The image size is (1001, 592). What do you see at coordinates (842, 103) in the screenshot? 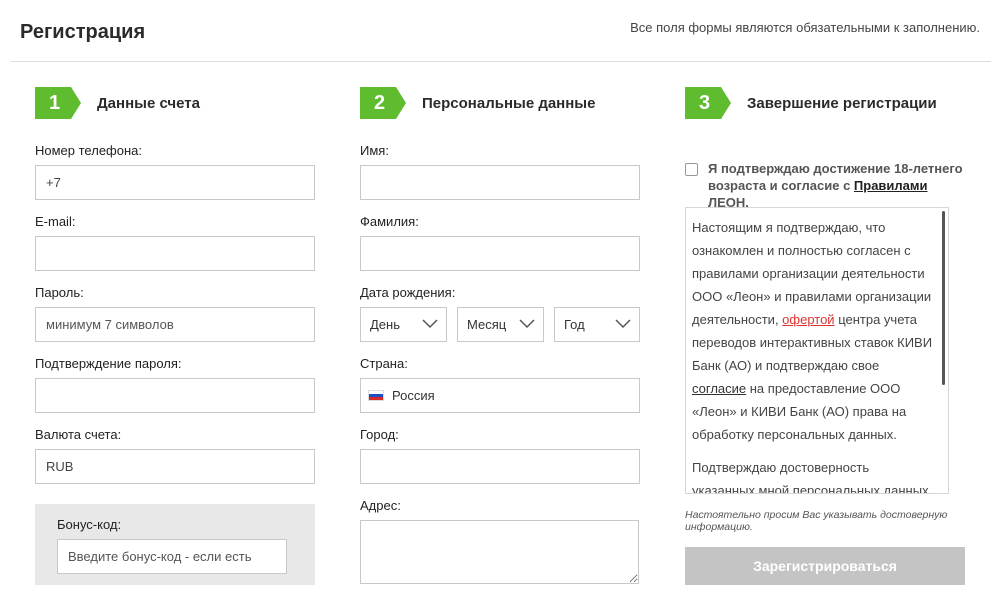
I see `step-3-title: Завершение регистрации` at bounding box center [842, 103].